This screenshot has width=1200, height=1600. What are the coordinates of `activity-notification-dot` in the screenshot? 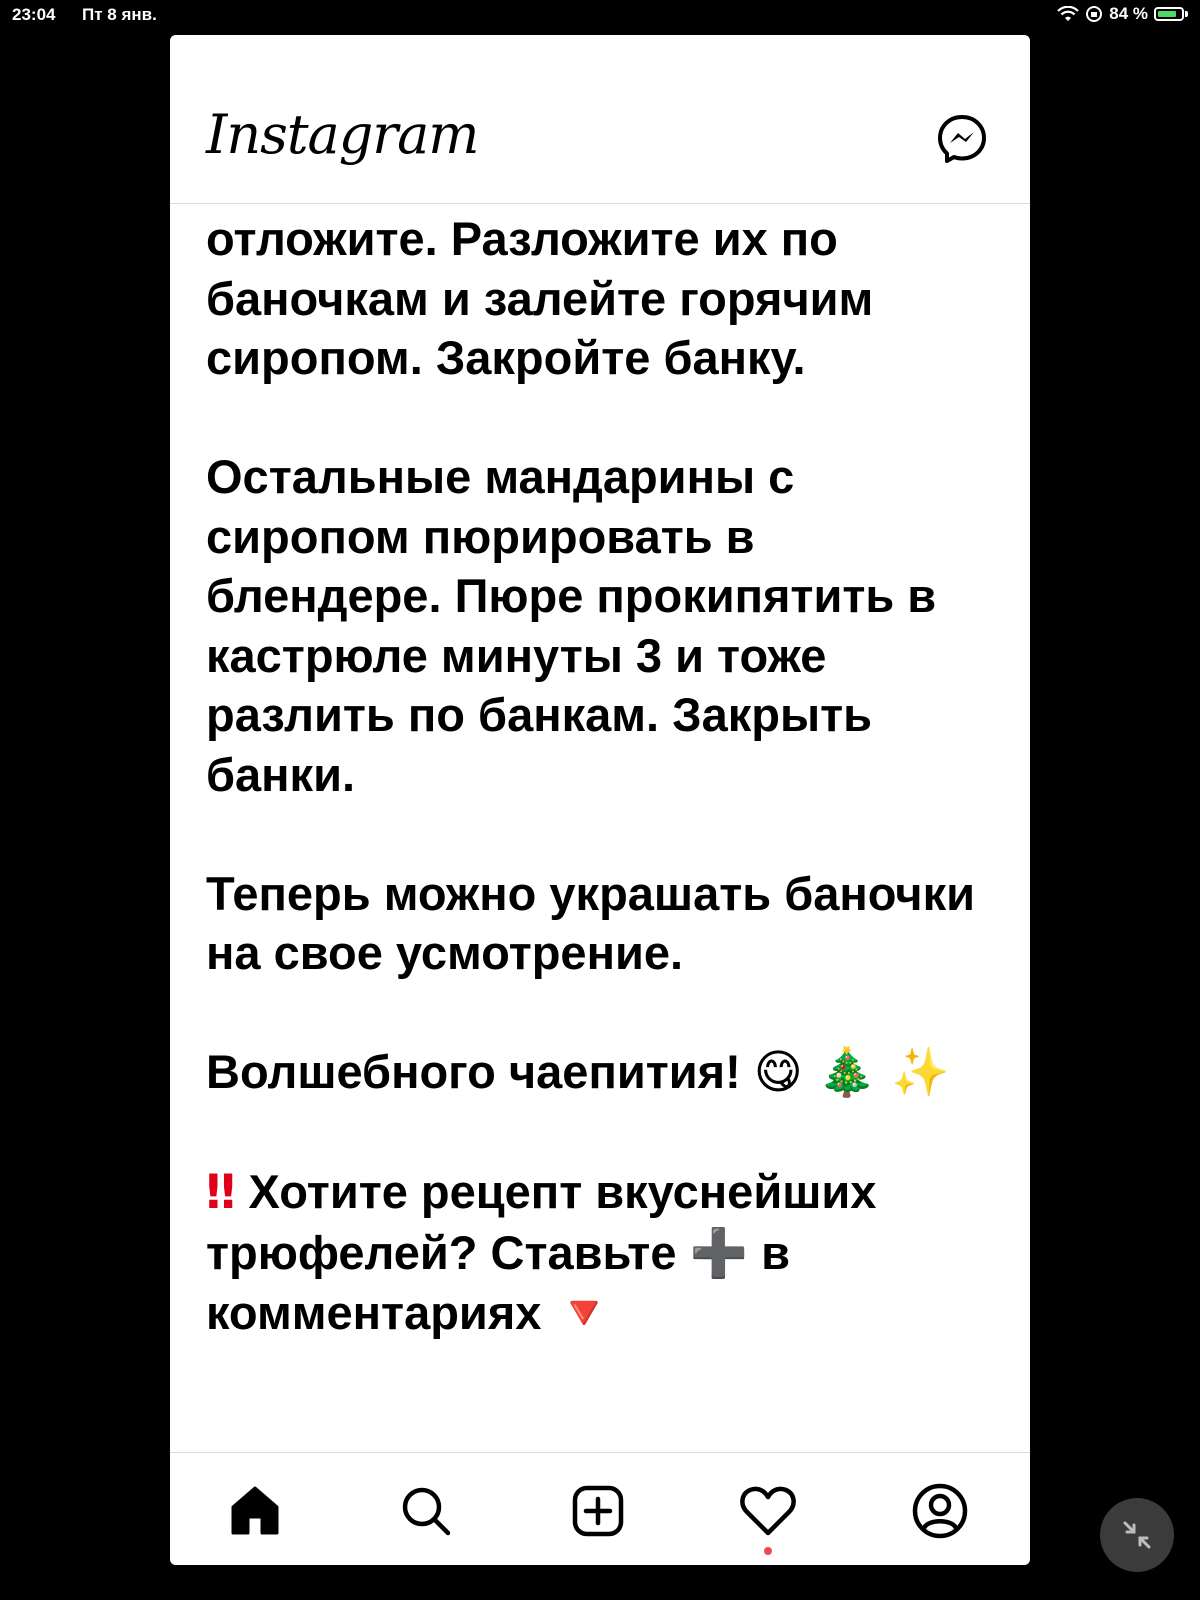 It's located at (768, 1551).